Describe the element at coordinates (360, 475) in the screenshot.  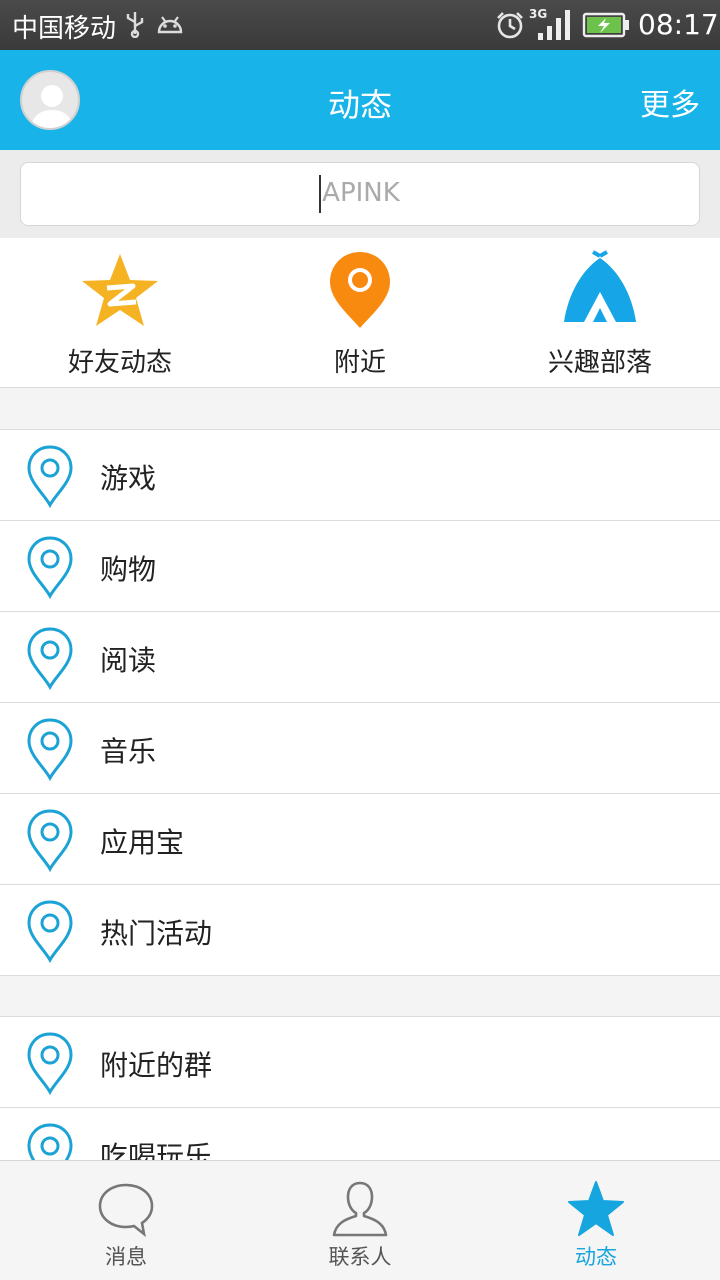
I see `list-item-games: 游戏` at that location.